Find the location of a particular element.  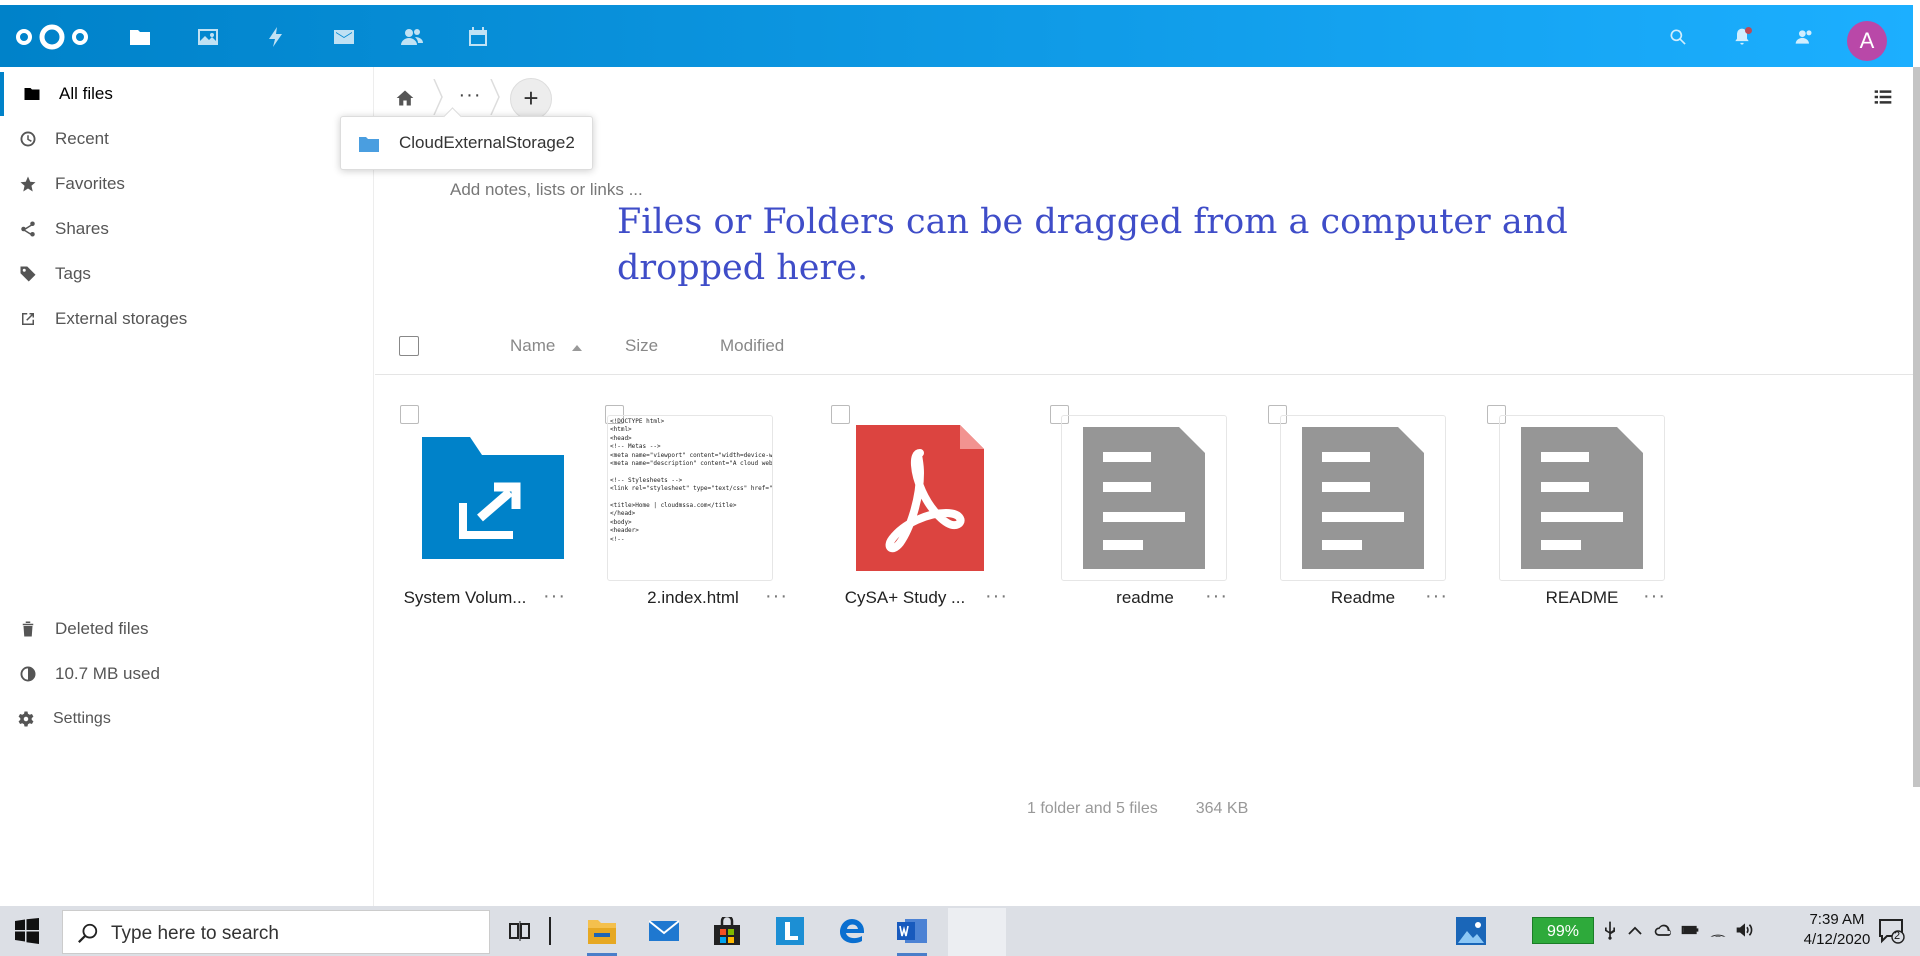

pie-chart-icon is located at coordinates (28, 674).